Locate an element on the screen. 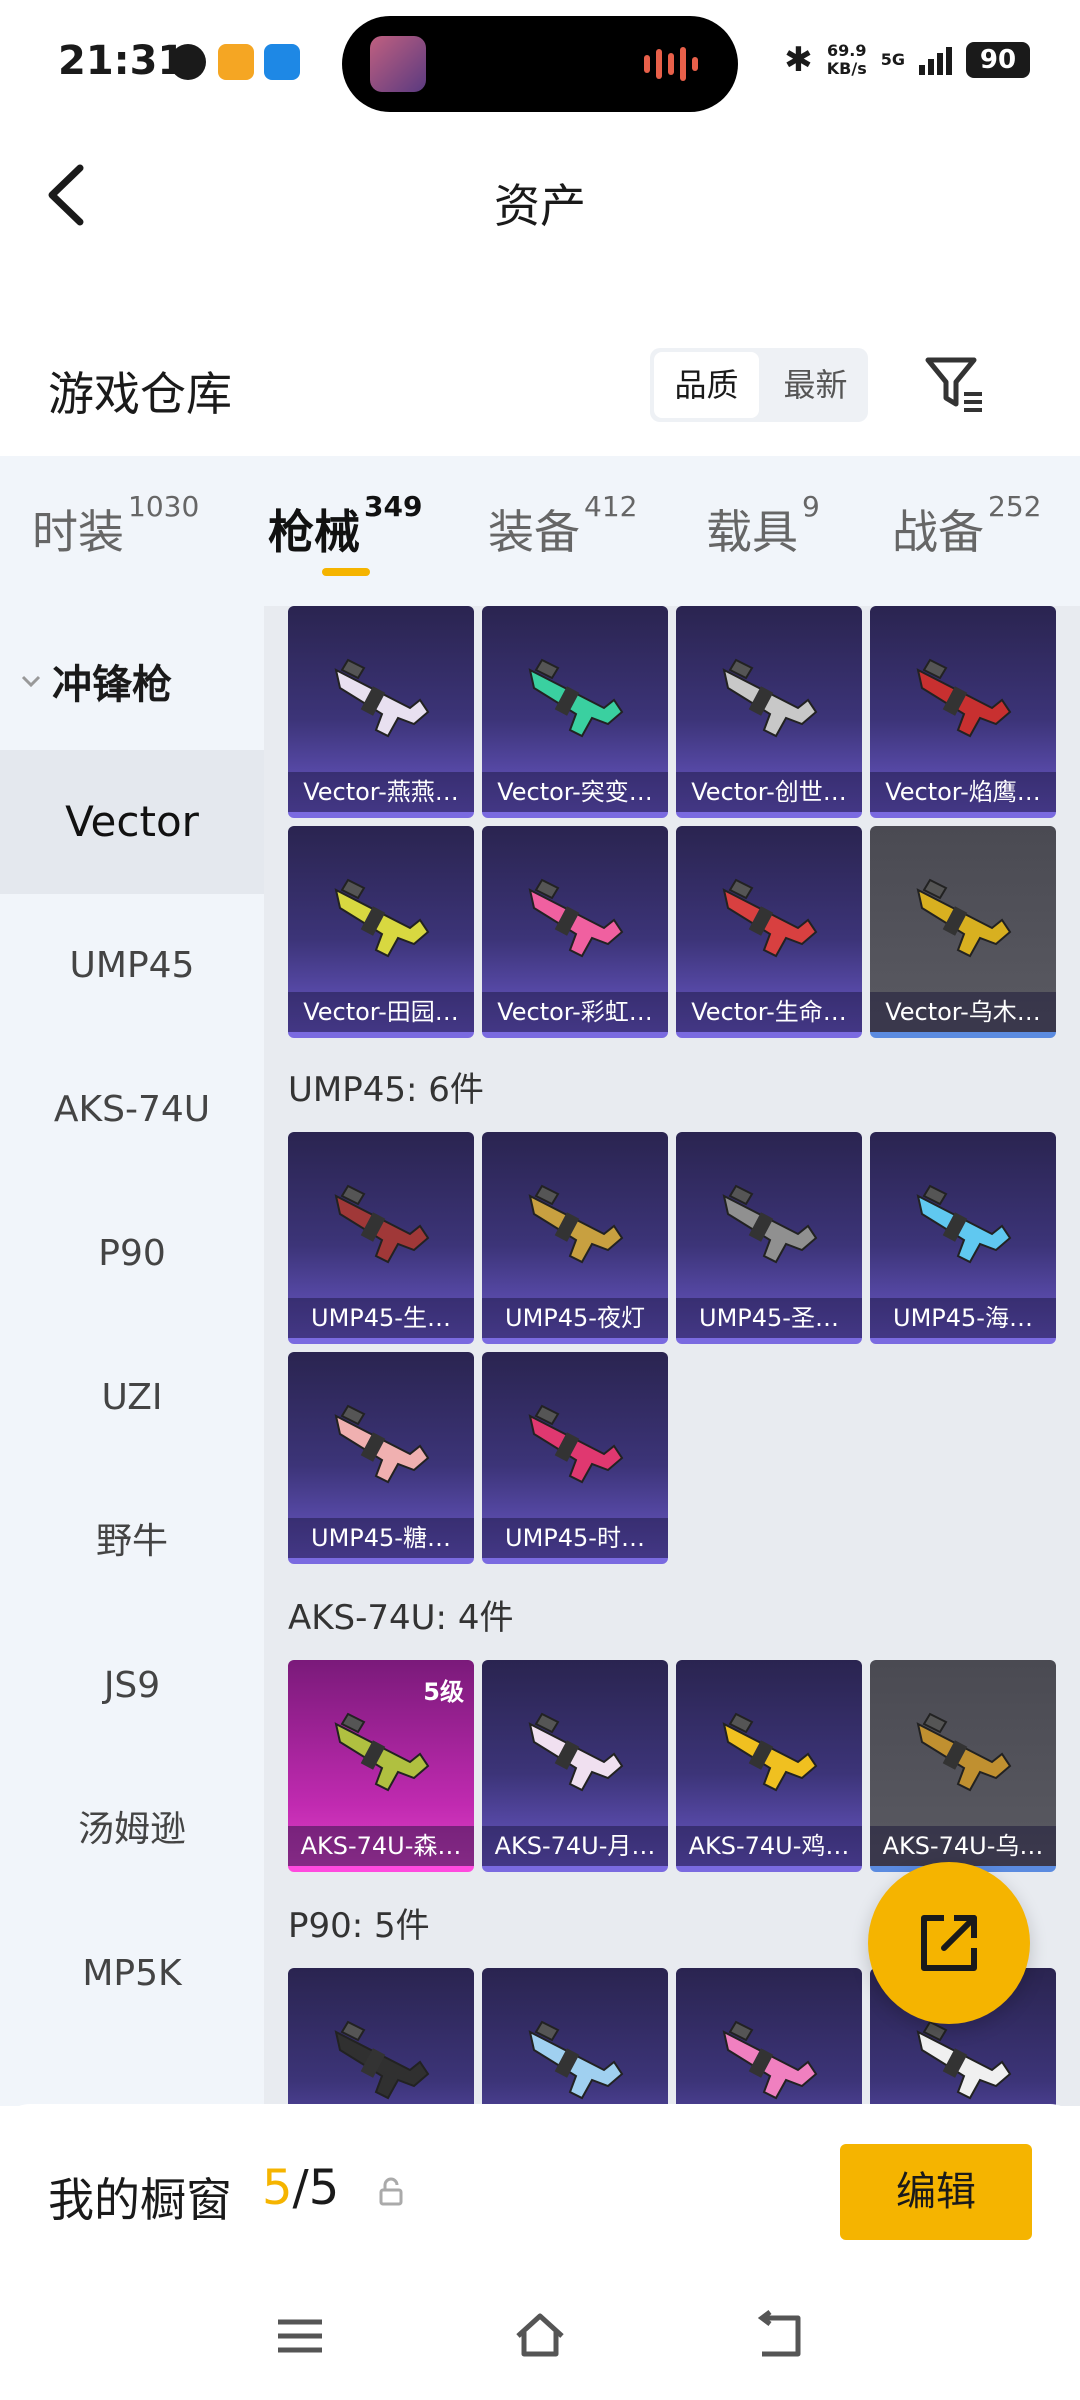  section-title-ump45: UMP45: 6件 is located at coordinates (386, 1090).